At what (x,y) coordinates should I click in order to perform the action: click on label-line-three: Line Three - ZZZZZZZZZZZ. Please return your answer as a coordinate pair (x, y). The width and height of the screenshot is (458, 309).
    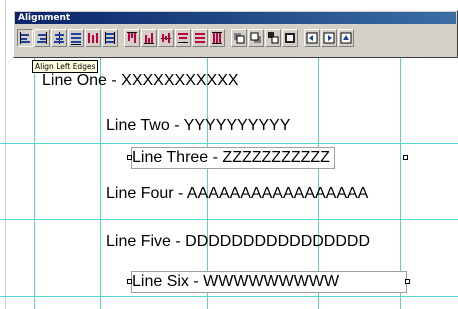
    Looking at the image, I should click on (233, 158).